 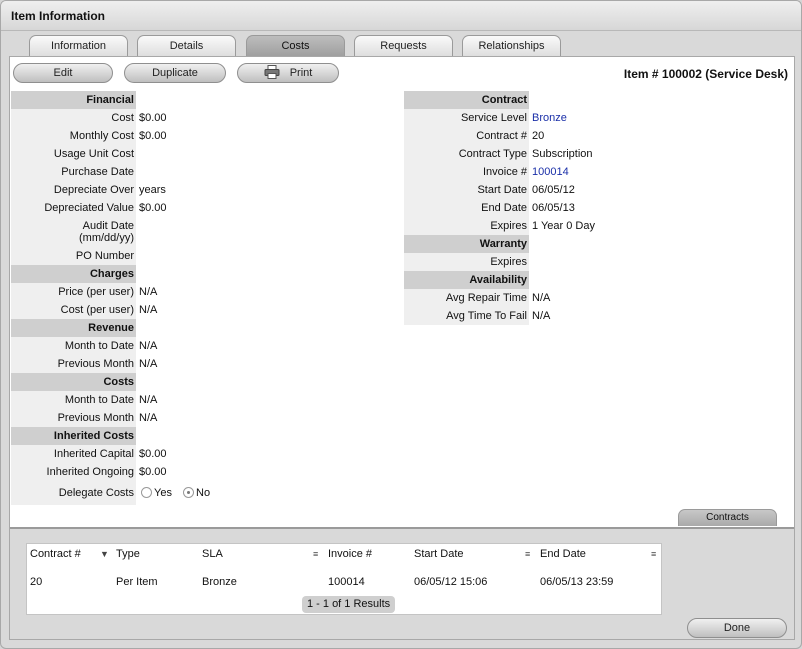 I want to click on tab-relationships: Relationships, so click(x=511, y=45).